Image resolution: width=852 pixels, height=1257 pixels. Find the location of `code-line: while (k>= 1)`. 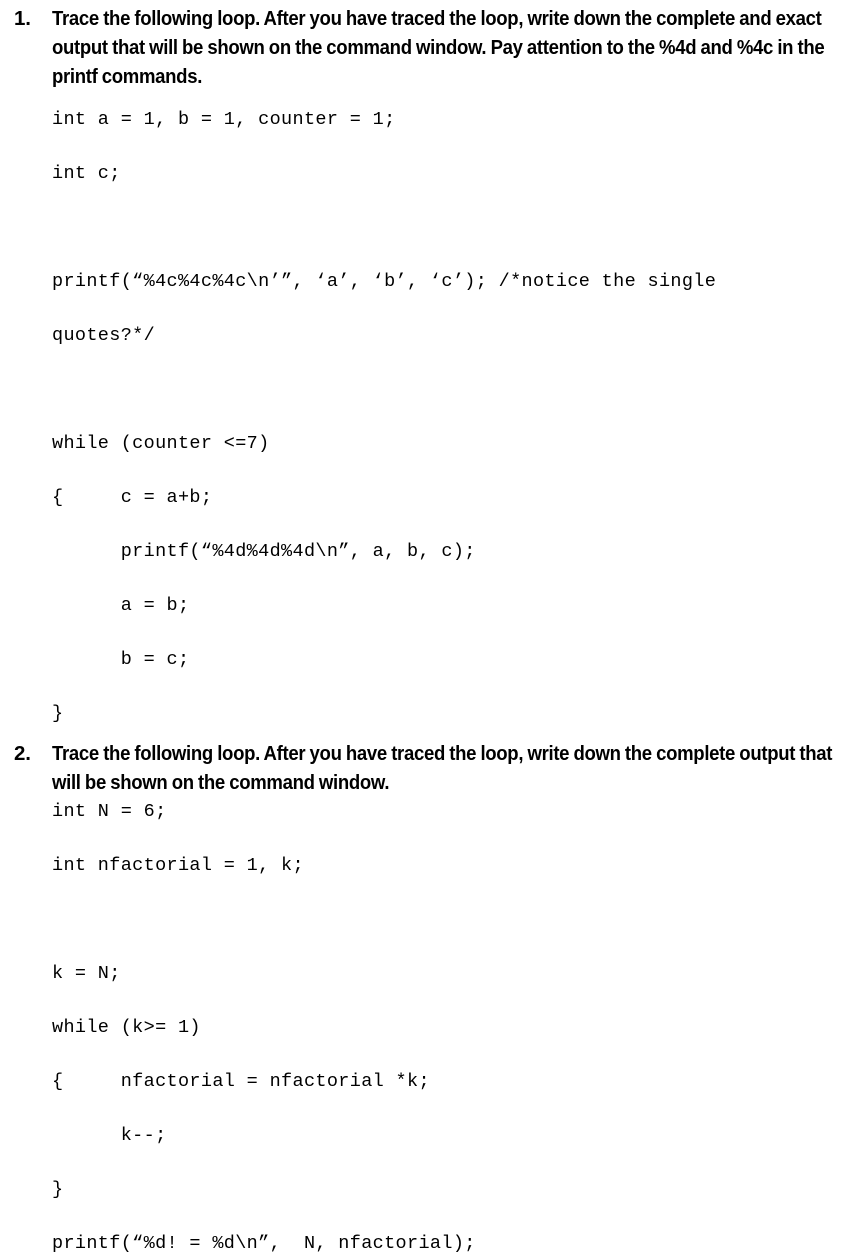

code-line: while (k>= 1) is located at coordinates (126, 1027).